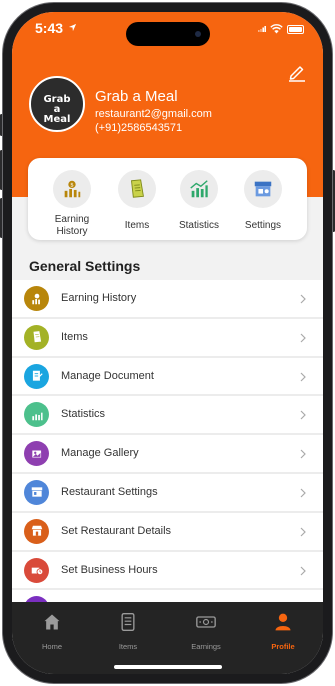 The width and height of the screenshot is (335, 686). Describe the element at coordinates (49, 28) in the screenshot. I see `status-time: 5:43` at that location.